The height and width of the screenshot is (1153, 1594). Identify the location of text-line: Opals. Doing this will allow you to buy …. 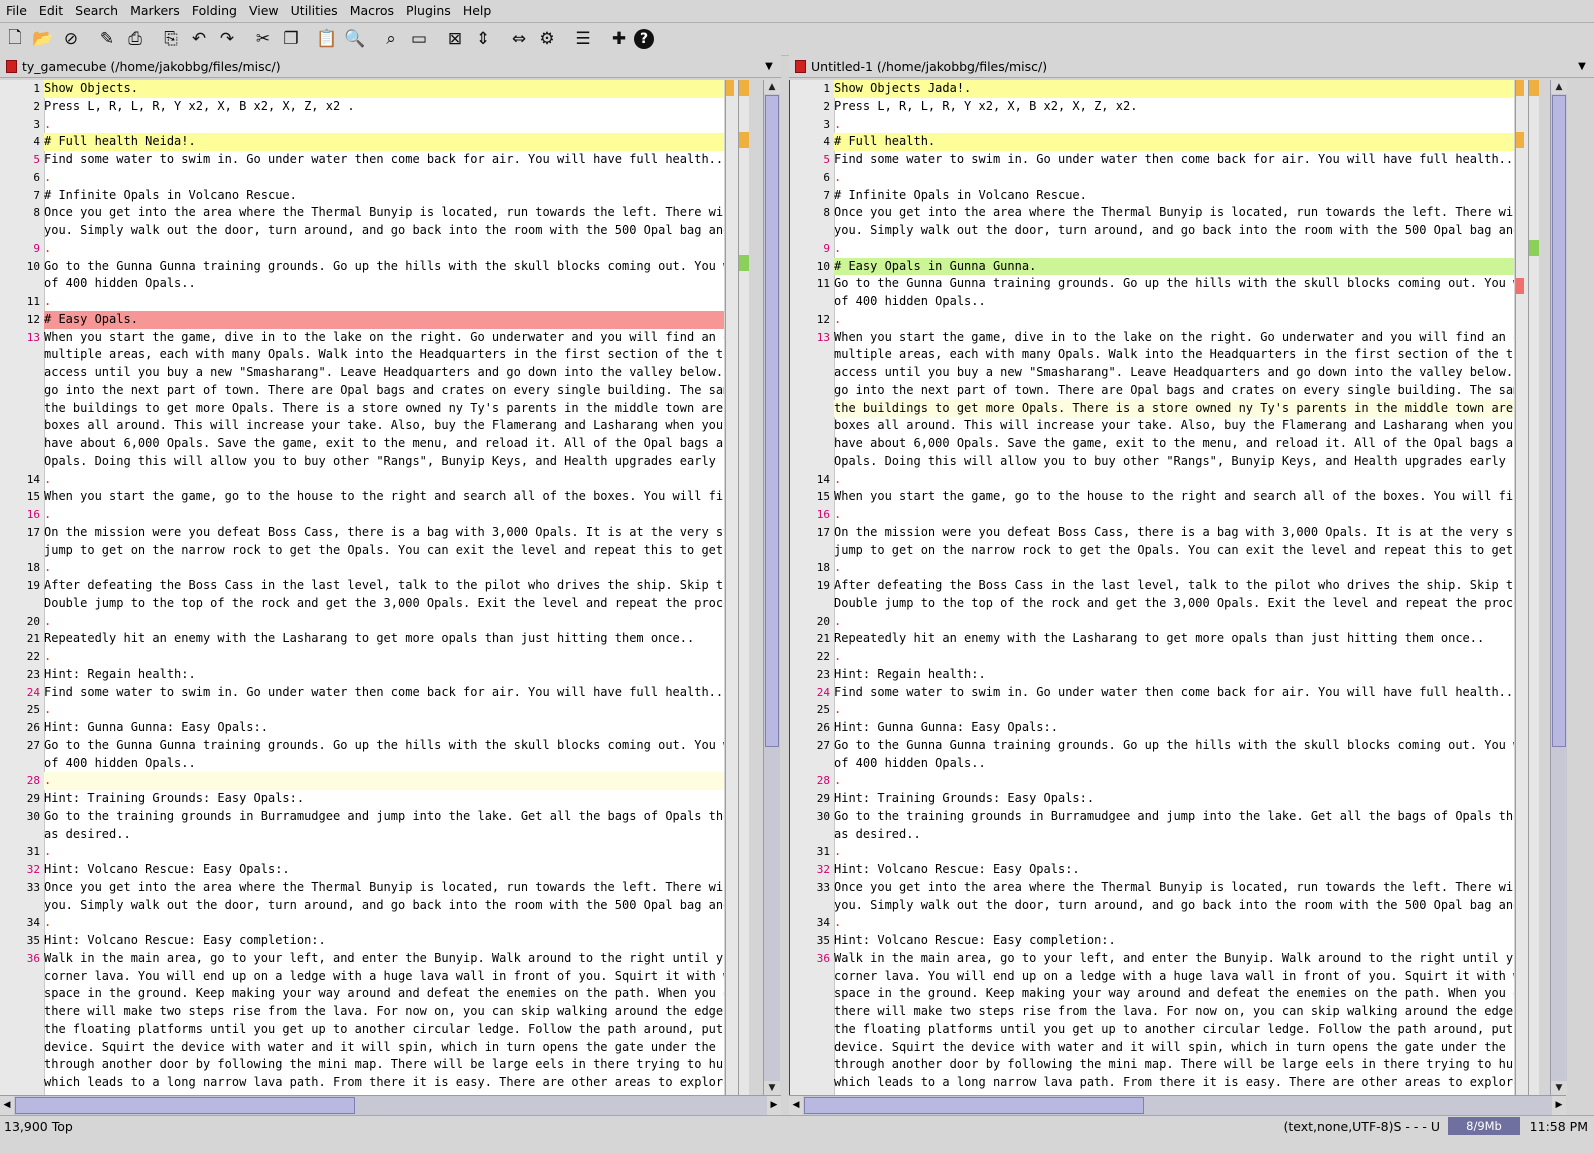
(1174, 462).